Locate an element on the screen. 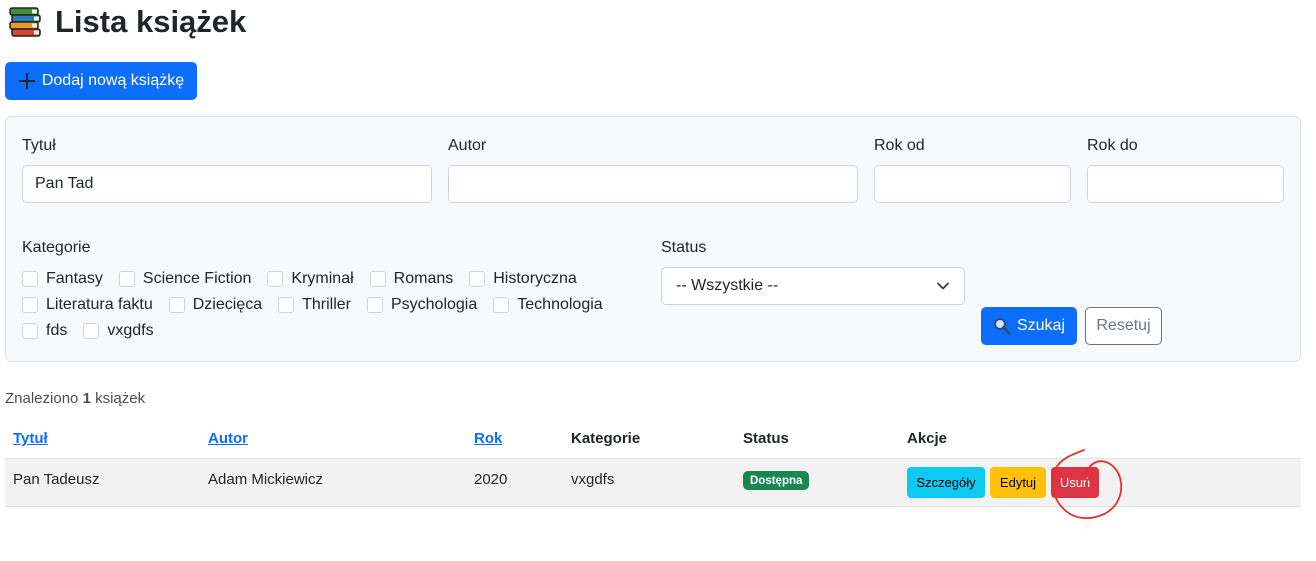  sort-year-header: Rok is located at coordinates (488, 439).